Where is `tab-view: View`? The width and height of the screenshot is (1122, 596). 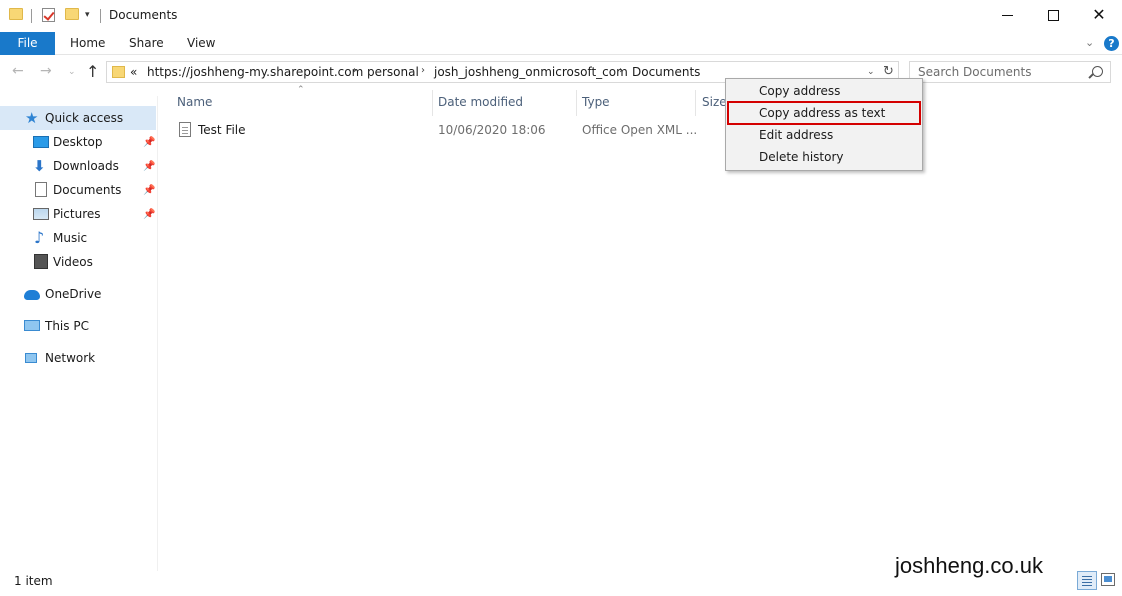
tab-view: View is located at coordinates (201, 43).